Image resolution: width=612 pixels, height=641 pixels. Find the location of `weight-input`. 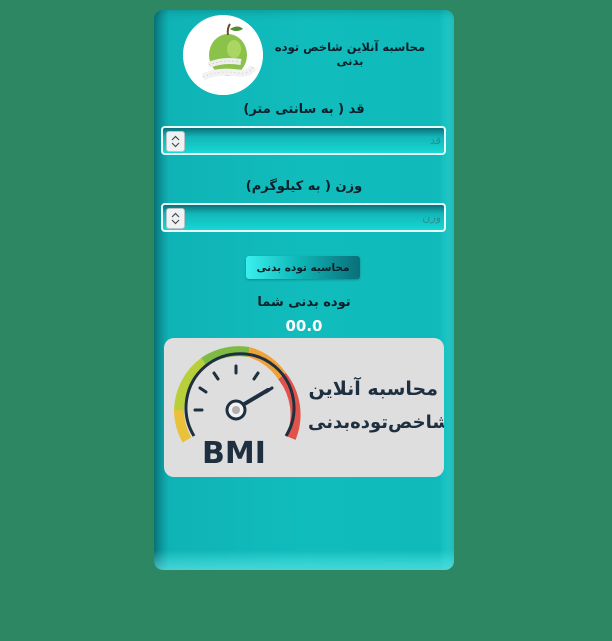

weight-input is located at coordinates (315, 217).